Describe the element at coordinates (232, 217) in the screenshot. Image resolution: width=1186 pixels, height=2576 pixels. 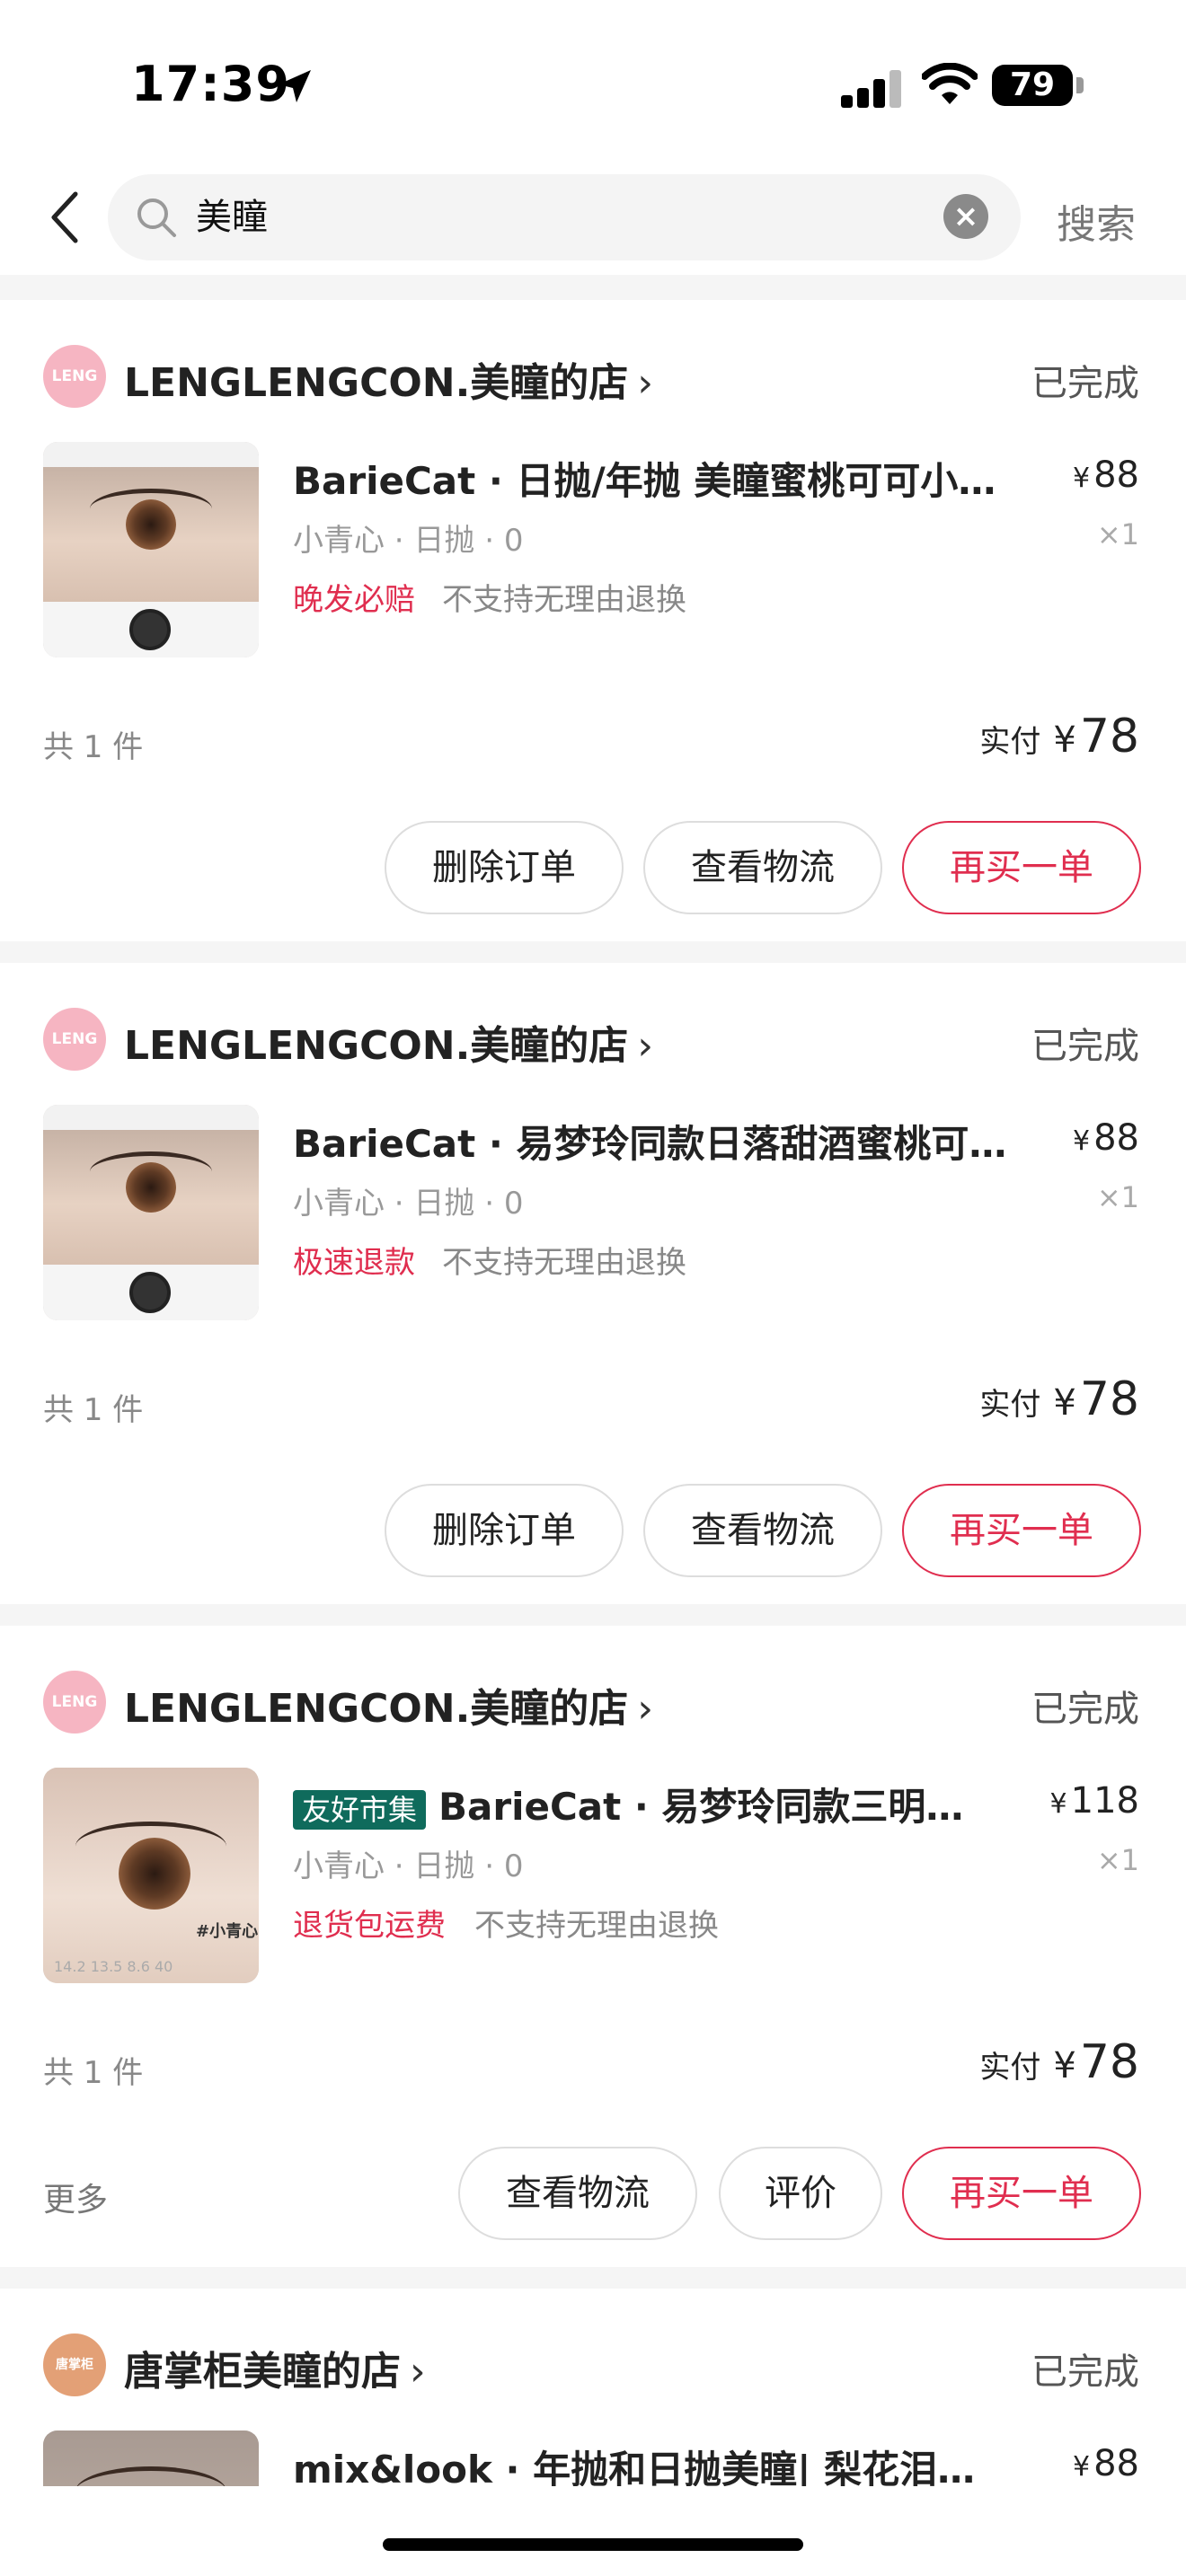
I see `search-query: 美瞳` at that location.